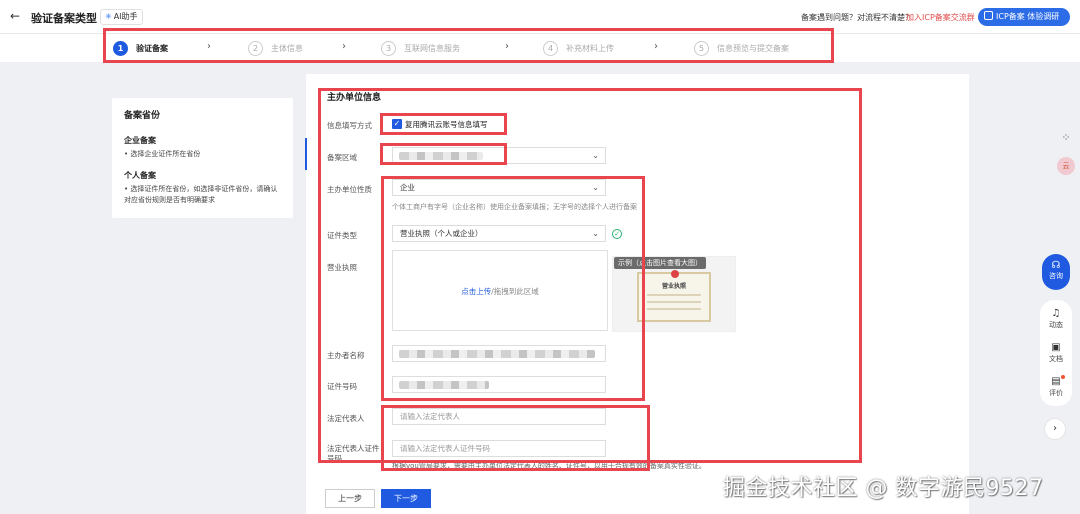 Image resolution: width=1080 pixels, height=514 pixels. What do you see at coordinates (388, 48) in the screenshot?
I see `step-number: 3` at bounding box center [388, 48].